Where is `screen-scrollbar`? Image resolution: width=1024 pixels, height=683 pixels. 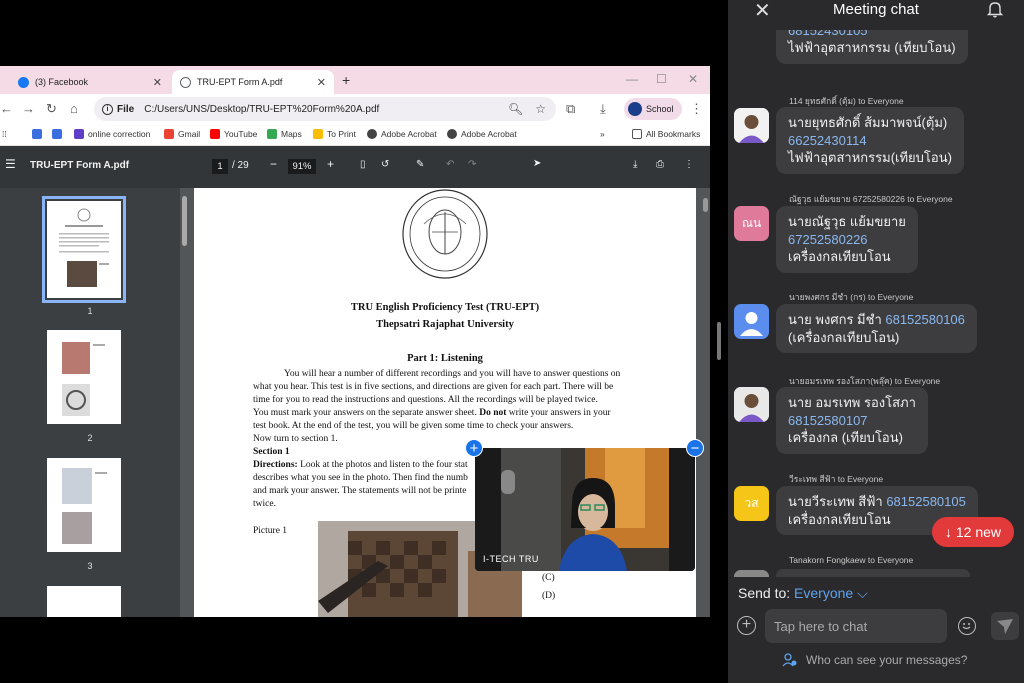
screen-scrollbar is located at coordinates (719, 341).